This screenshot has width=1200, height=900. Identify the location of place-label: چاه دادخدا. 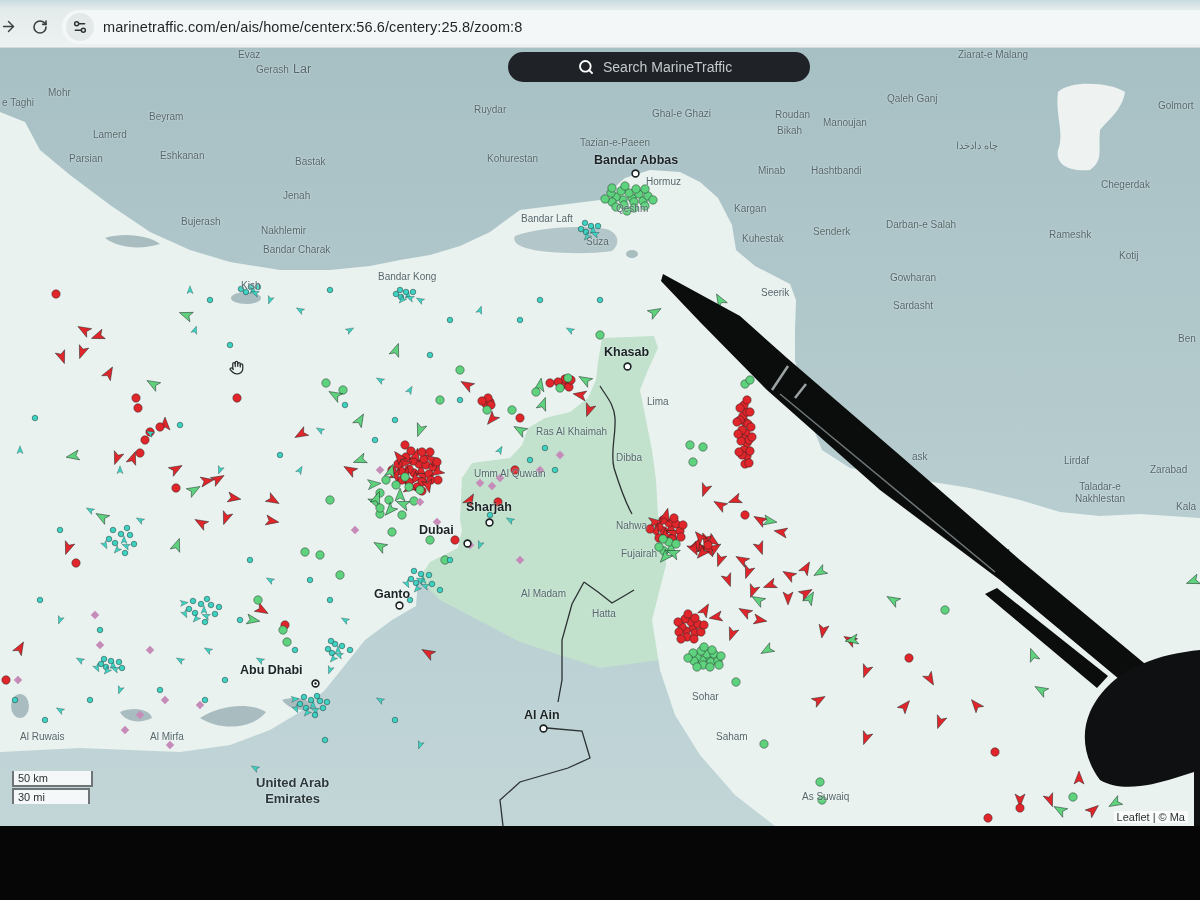
(977, 146).